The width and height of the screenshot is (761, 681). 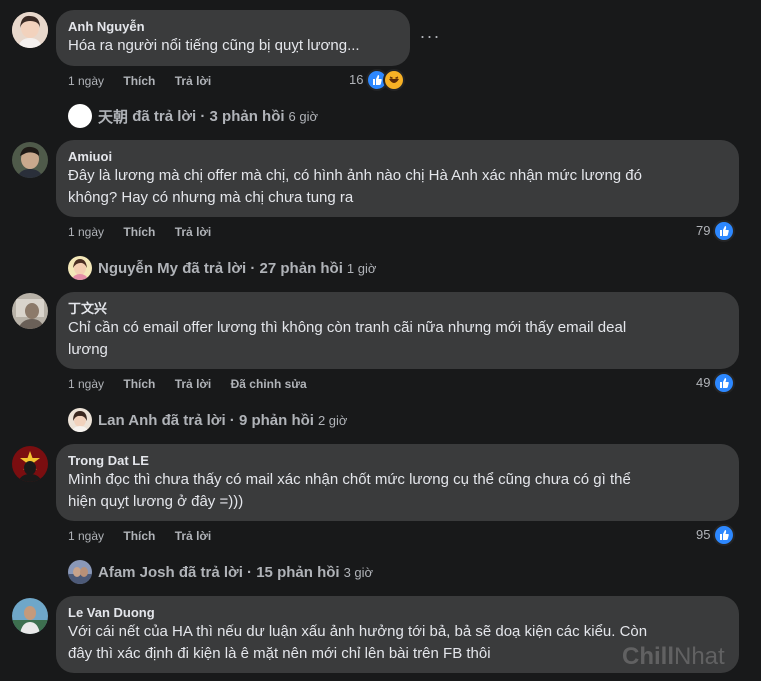 I want to click on more-options-icon: ···, so click(x=430, y=36).